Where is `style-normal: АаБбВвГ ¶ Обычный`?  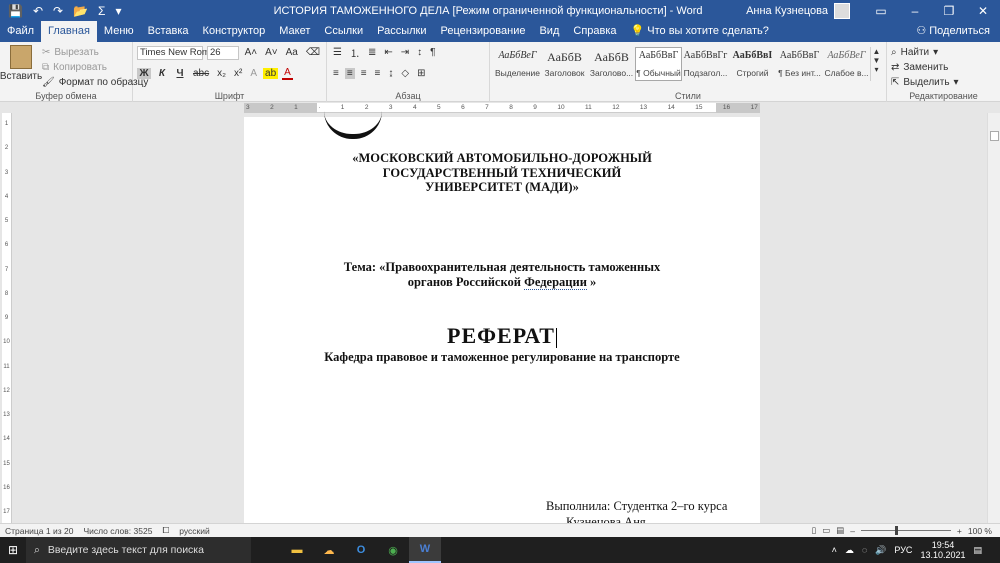 style-normal: АаБбВвГ ¶ Обычный is located at coordinates (658, 64).